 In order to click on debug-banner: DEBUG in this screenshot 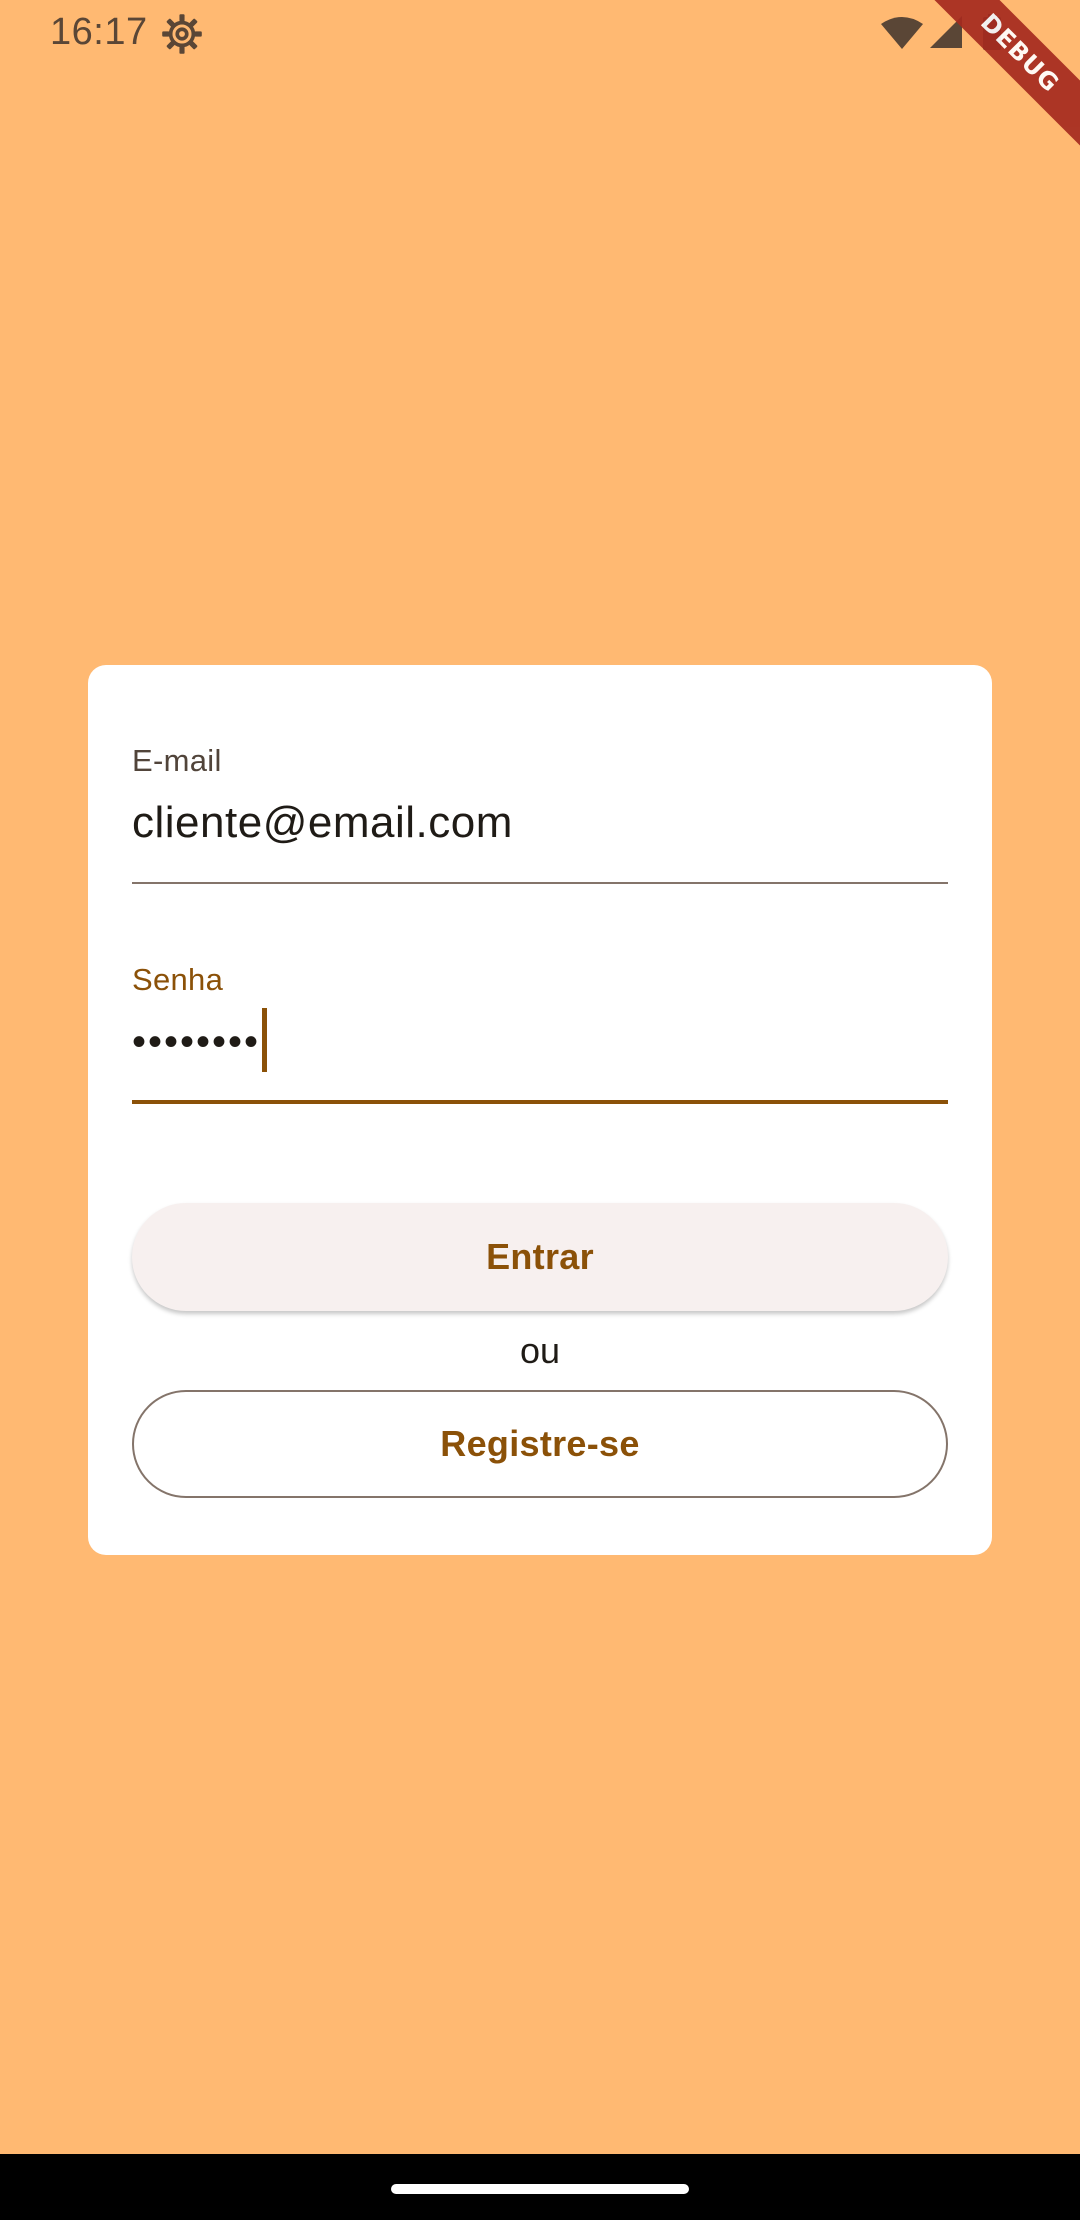, I will do `click(1000, 80)`.